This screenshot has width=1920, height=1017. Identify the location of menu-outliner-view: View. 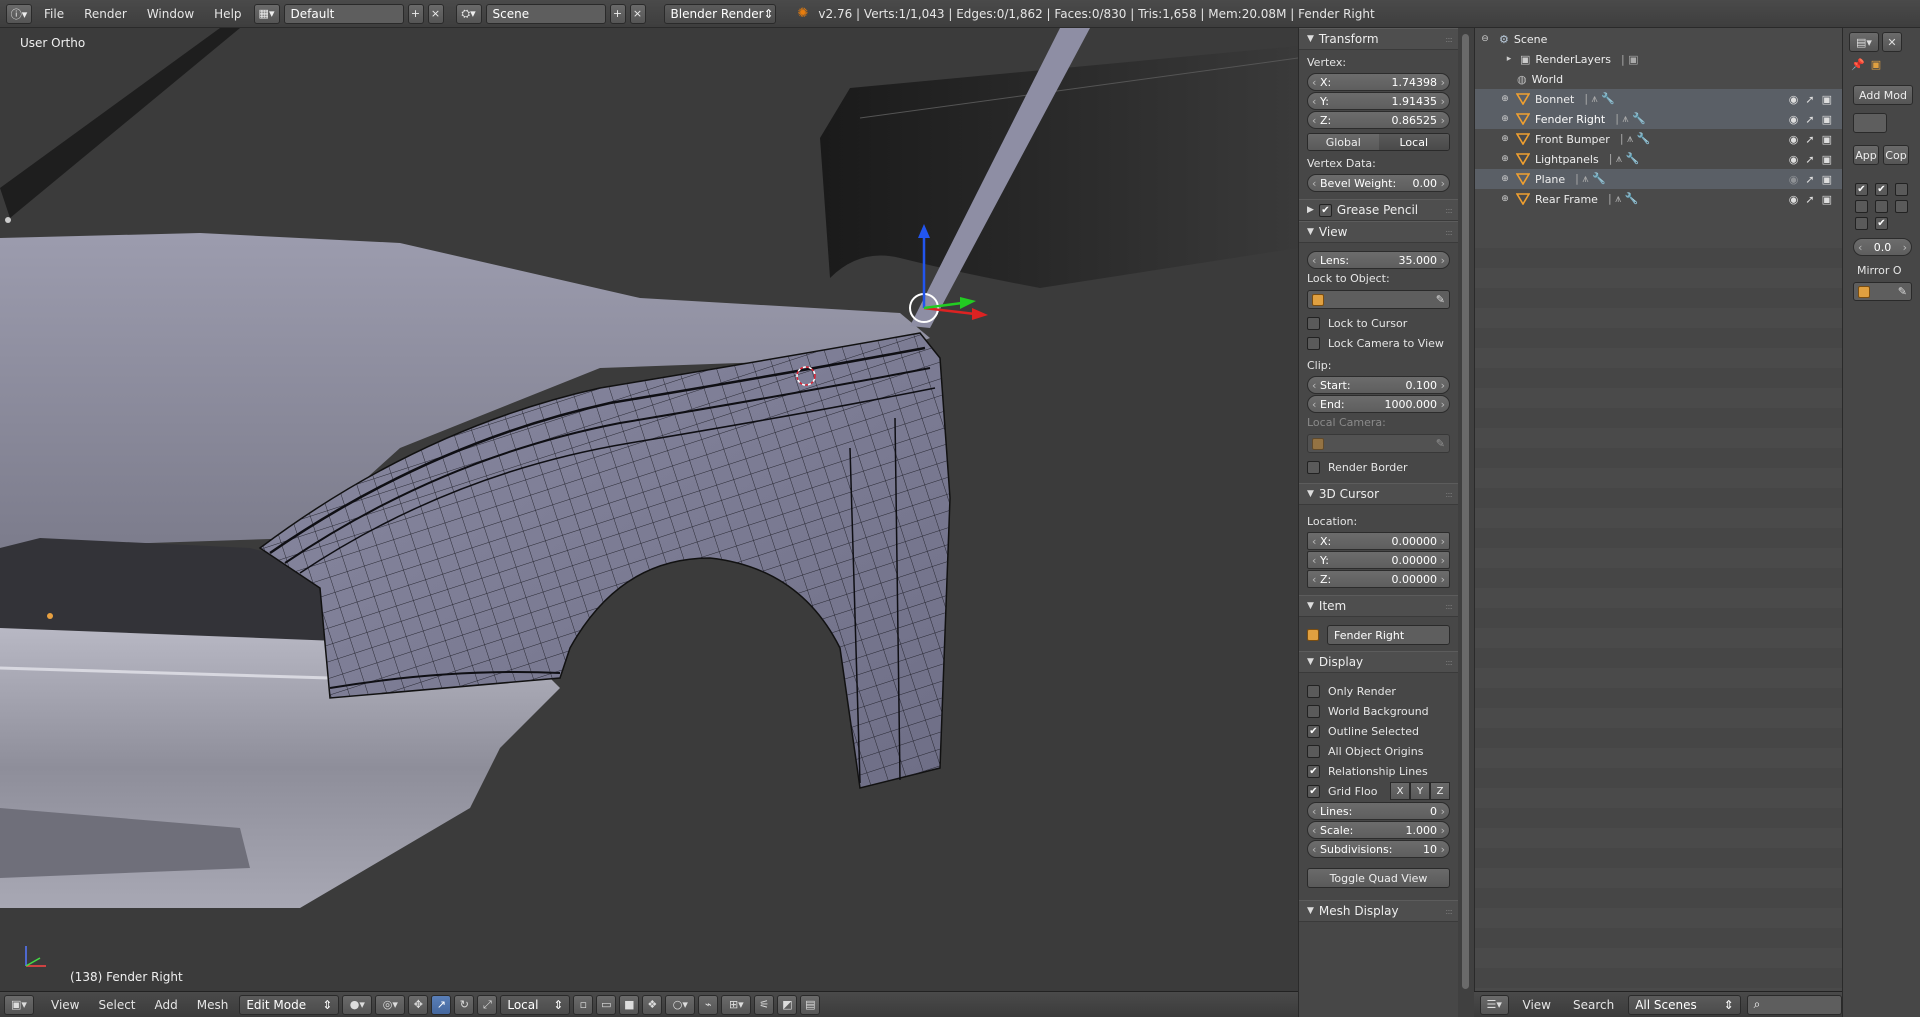
(1537, 1005).